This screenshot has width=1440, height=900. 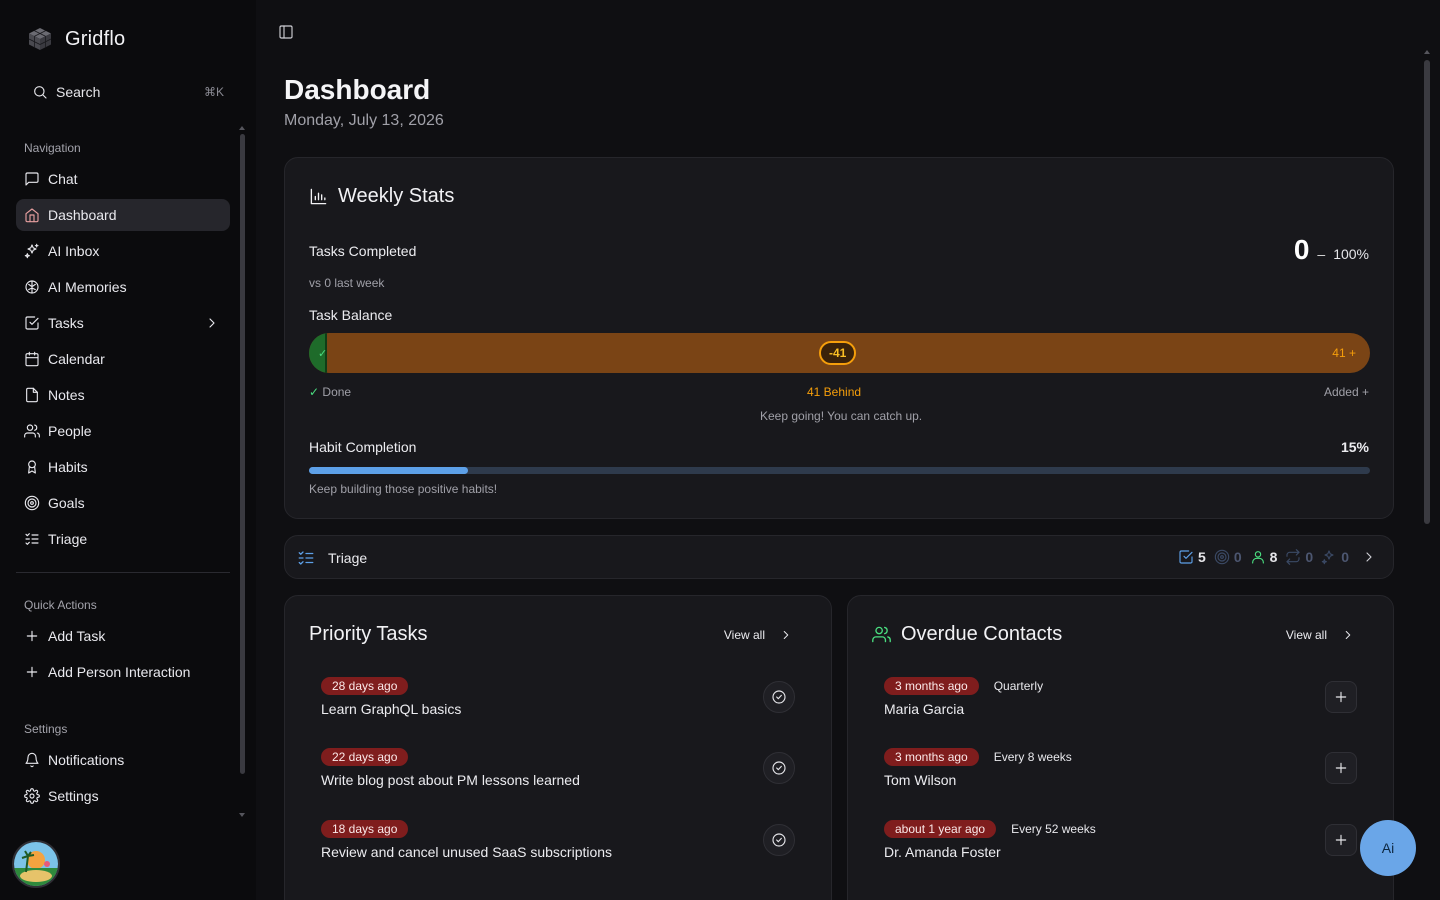 What do you see at coordinates (66, 395) in the screenshot?
I see `sidebar-item-label: Notes` at bounding box center [66, 395].